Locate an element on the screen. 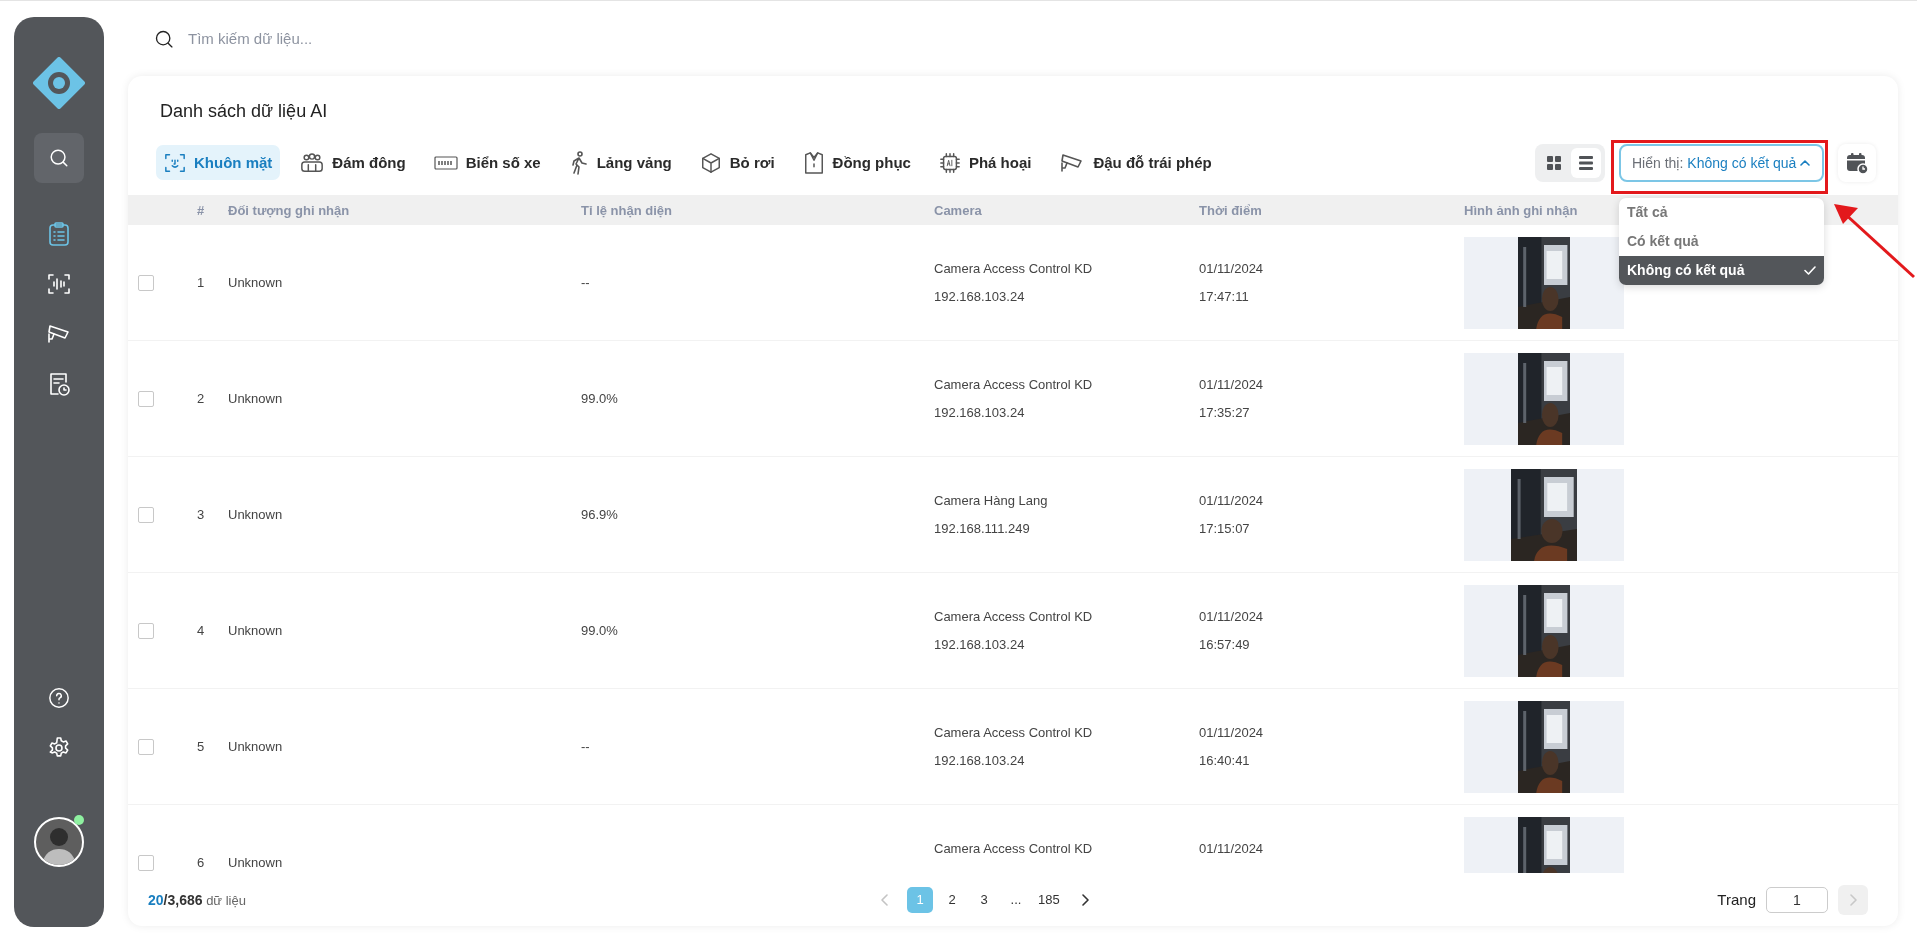 The width and height of the screenshot is (1917, 943). table-cell-text: 6 is located at coordinates (201, 862).